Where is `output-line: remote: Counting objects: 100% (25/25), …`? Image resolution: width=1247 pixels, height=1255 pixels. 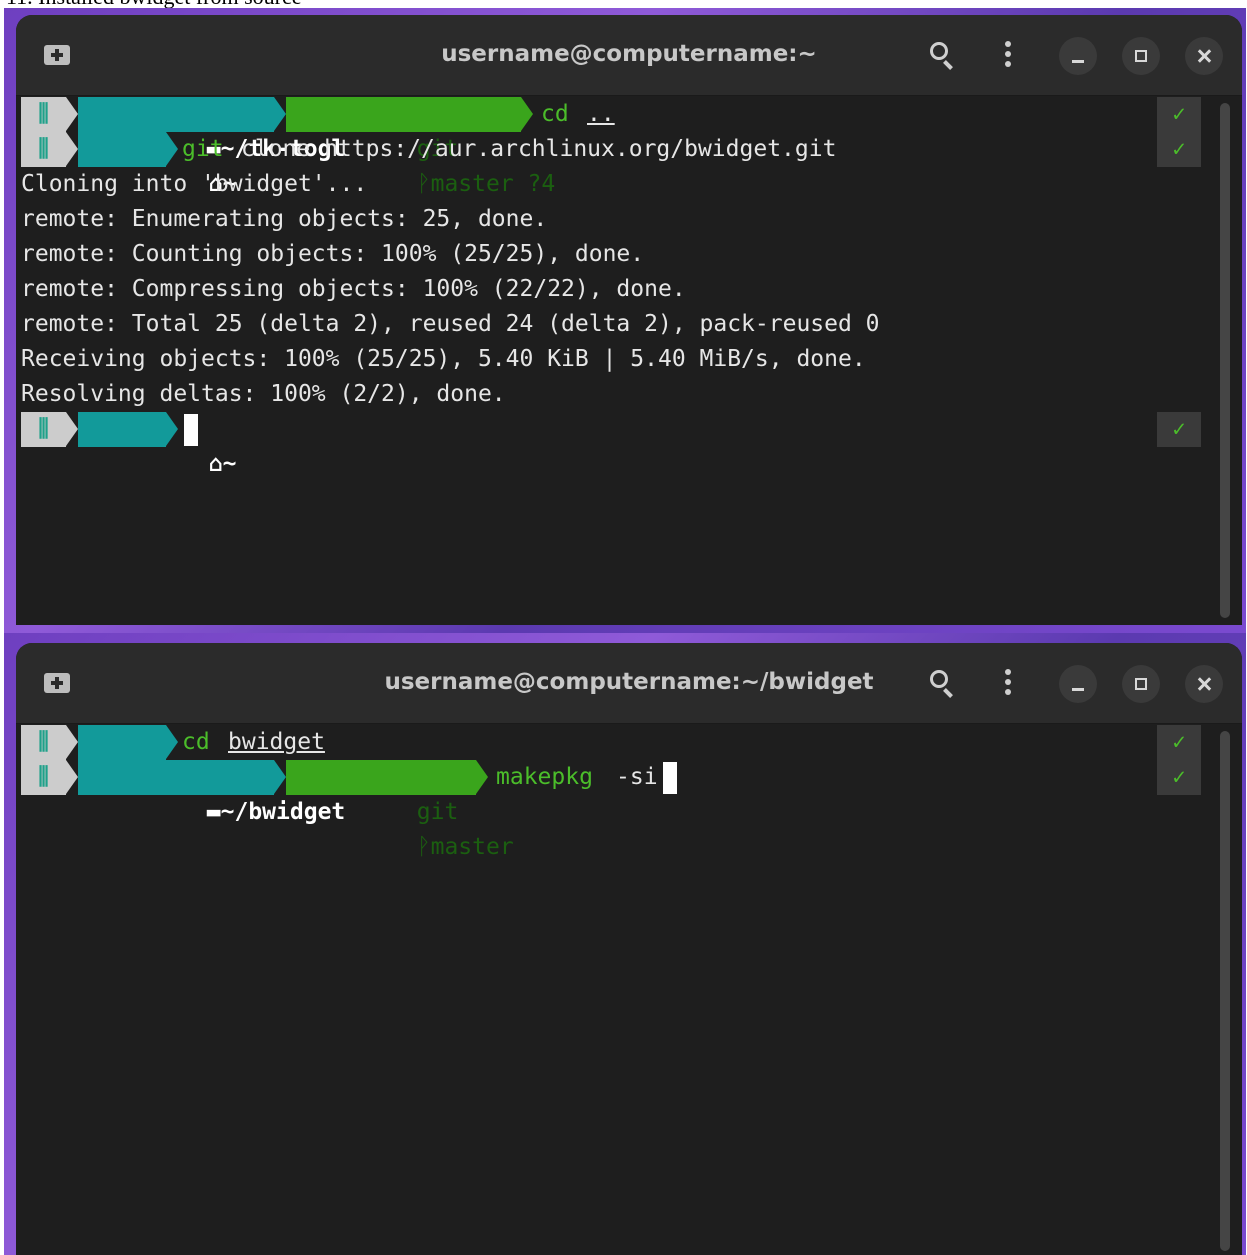
output-line: remote: Counting objects: 100% (25/25), … is located at coordinates (333, 254).